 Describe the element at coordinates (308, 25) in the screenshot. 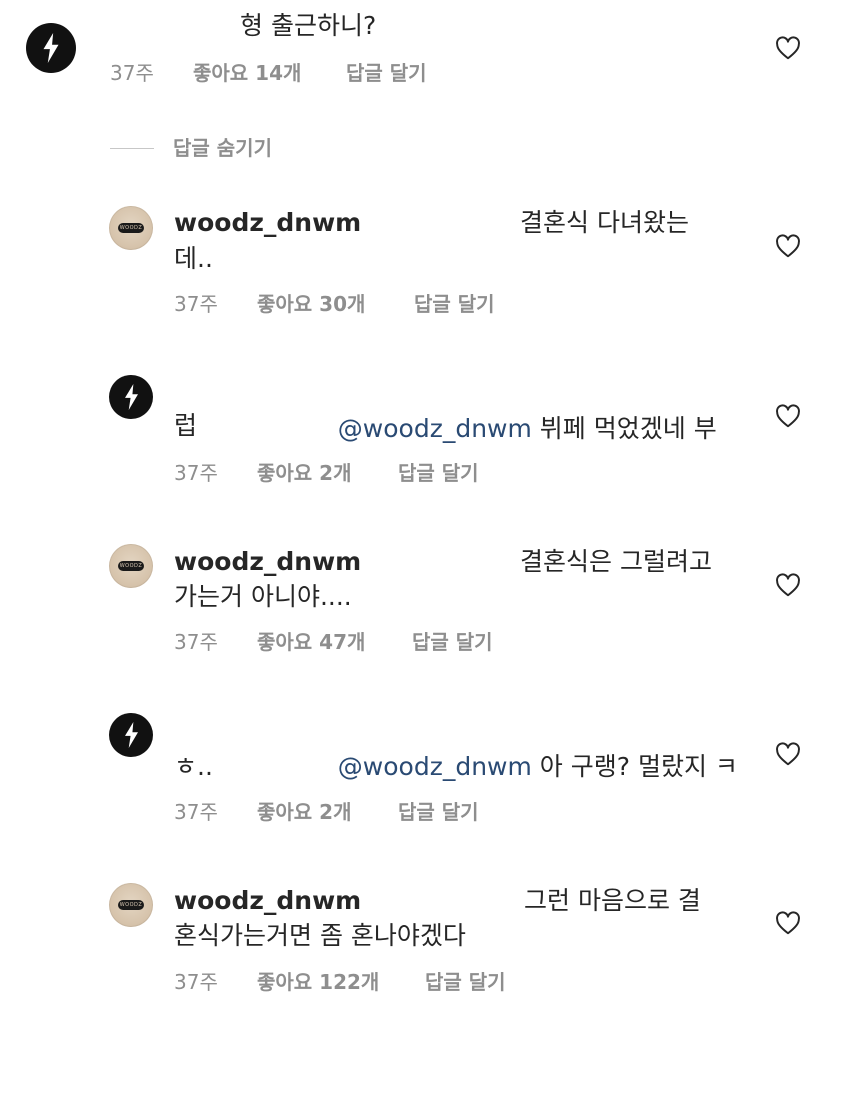

I see `comment-text: 형 출근하니?` at that location.